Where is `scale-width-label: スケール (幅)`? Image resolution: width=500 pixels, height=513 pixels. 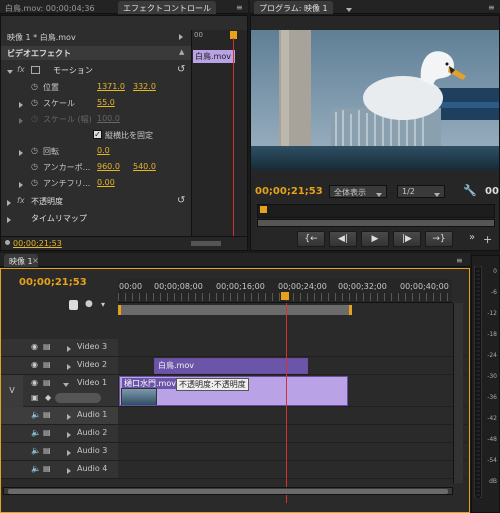 scale-width-label: スケール (幅) is located at coordinates (67, 119).